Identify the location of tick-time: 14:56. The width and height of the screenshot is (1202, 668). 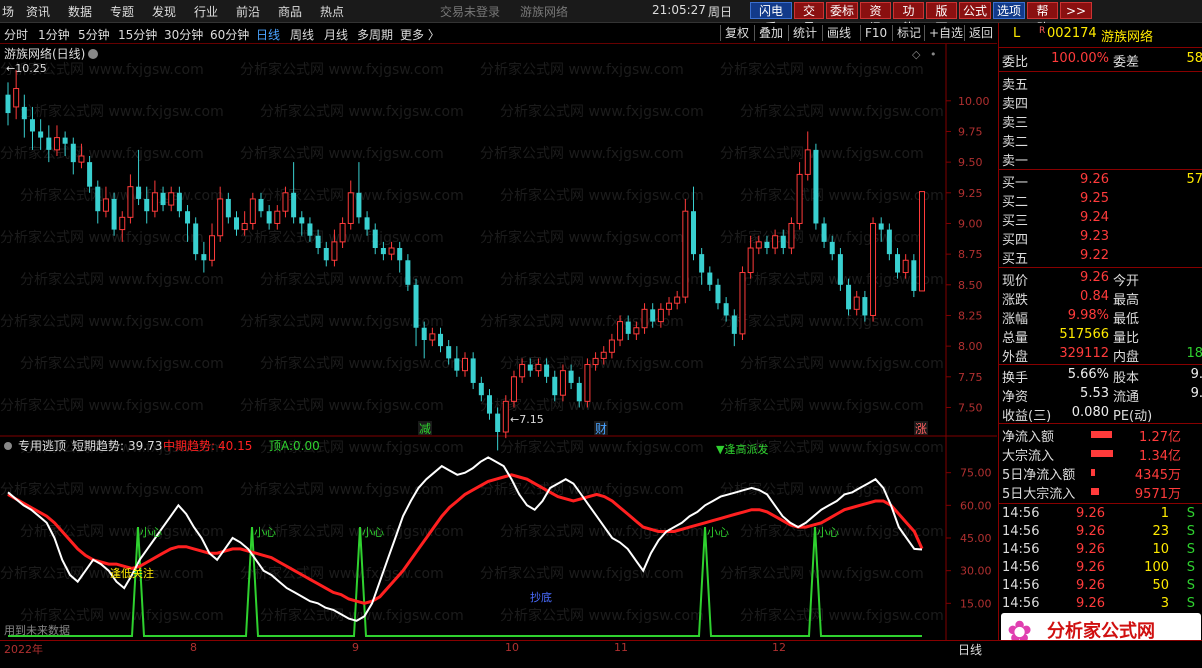
(1021, 531).